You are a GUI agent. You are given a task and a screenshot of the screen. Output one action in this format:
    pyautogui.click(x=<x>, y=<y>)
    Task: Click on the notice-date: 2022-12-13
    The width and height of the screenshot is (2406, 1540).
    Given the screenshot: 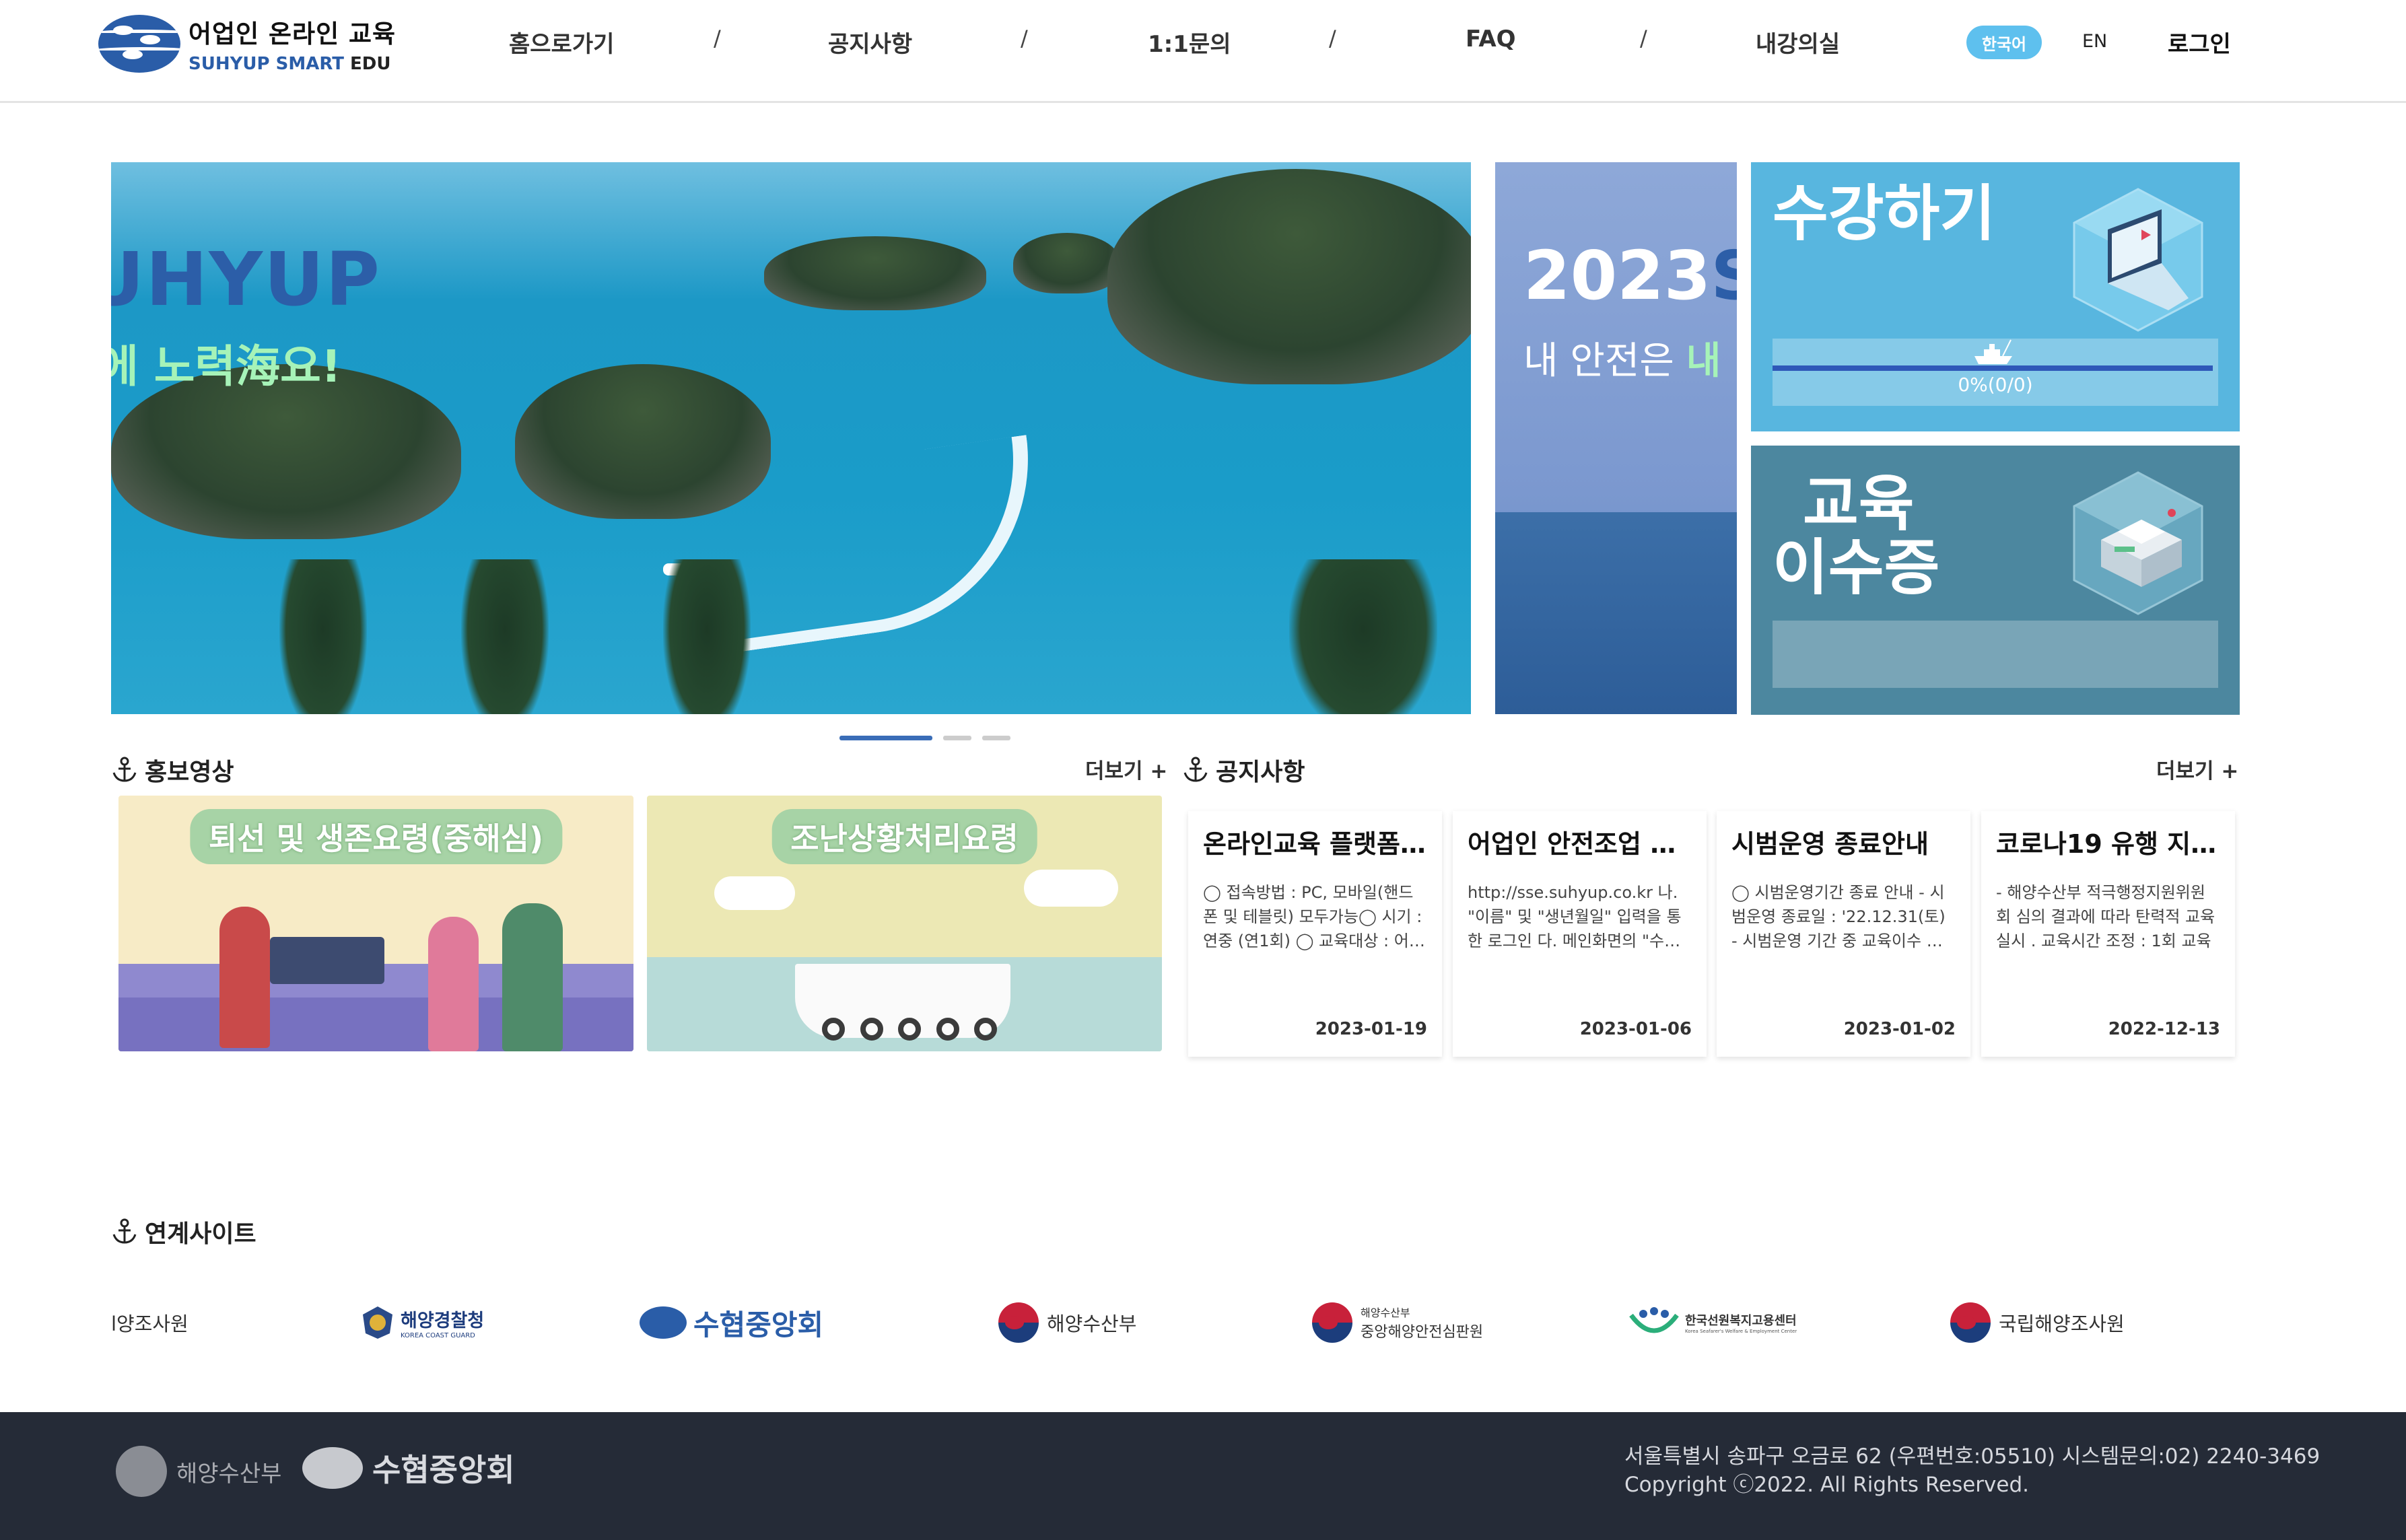 What is the action you would take?
    pyautogui.click(x=2164, y=1029)
    